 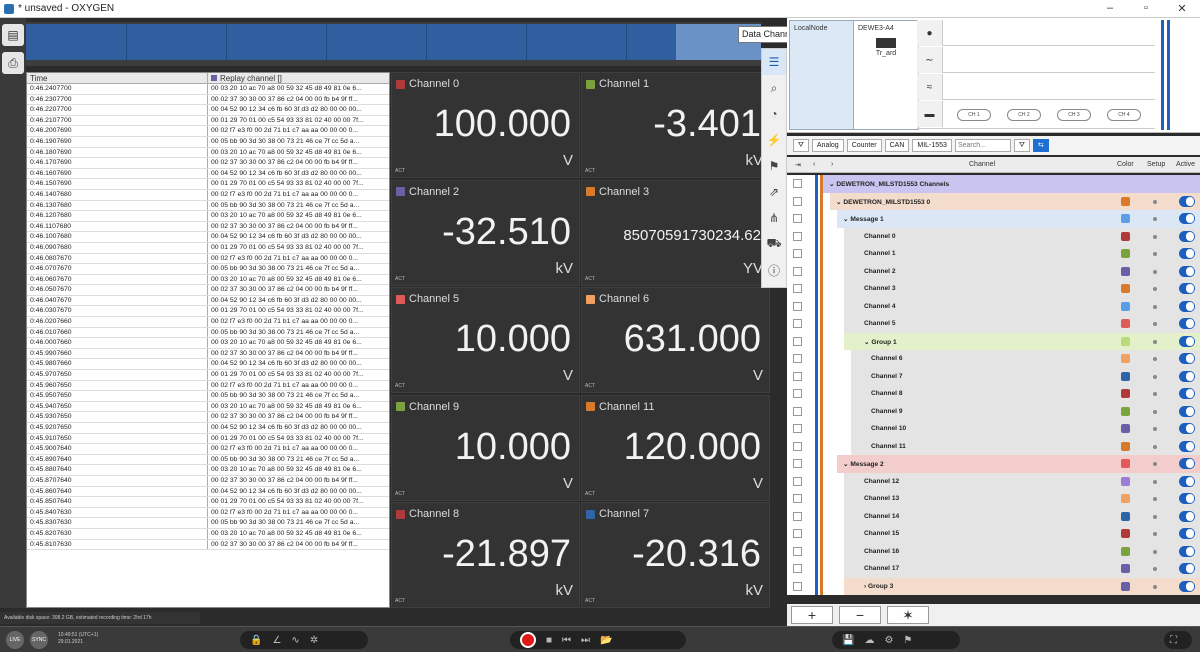 I want to click on gear-icon: ⚙, so click(x=888, y=640).